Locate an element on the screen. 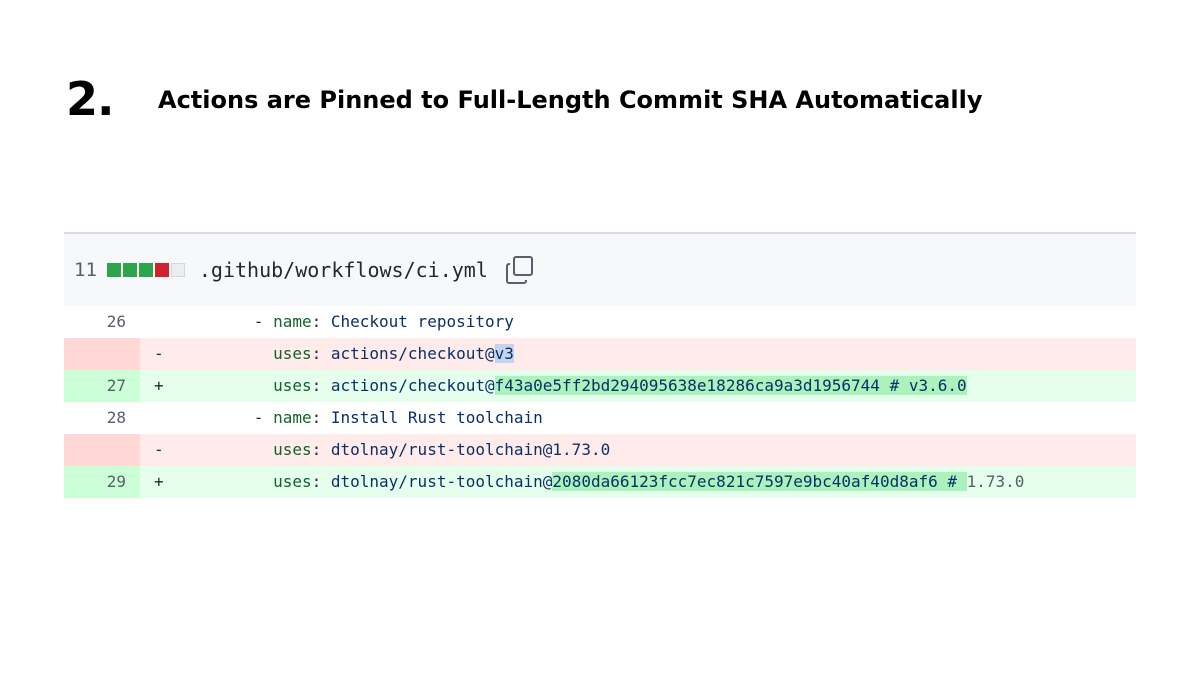 The image size is (1200, 675). diffstat is located at coordinates (145, 270).